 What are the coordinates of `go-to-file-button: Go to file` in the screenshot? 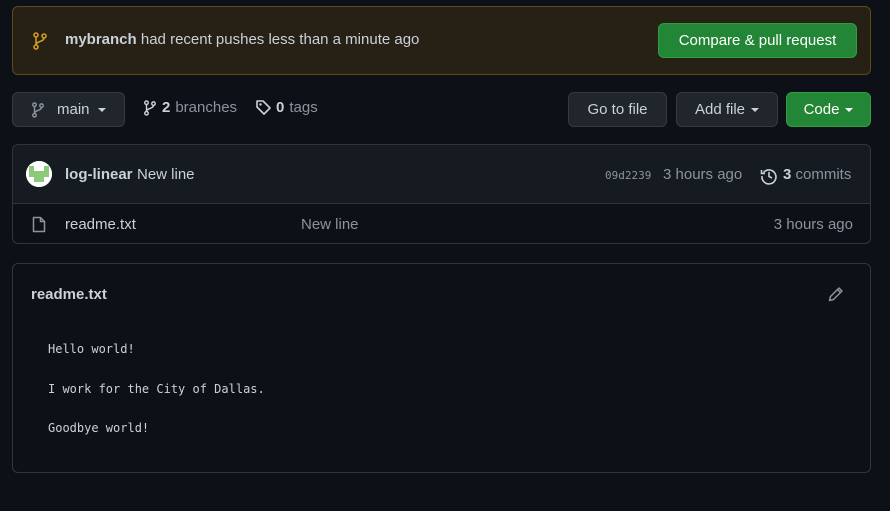 It's located at (617, 109).